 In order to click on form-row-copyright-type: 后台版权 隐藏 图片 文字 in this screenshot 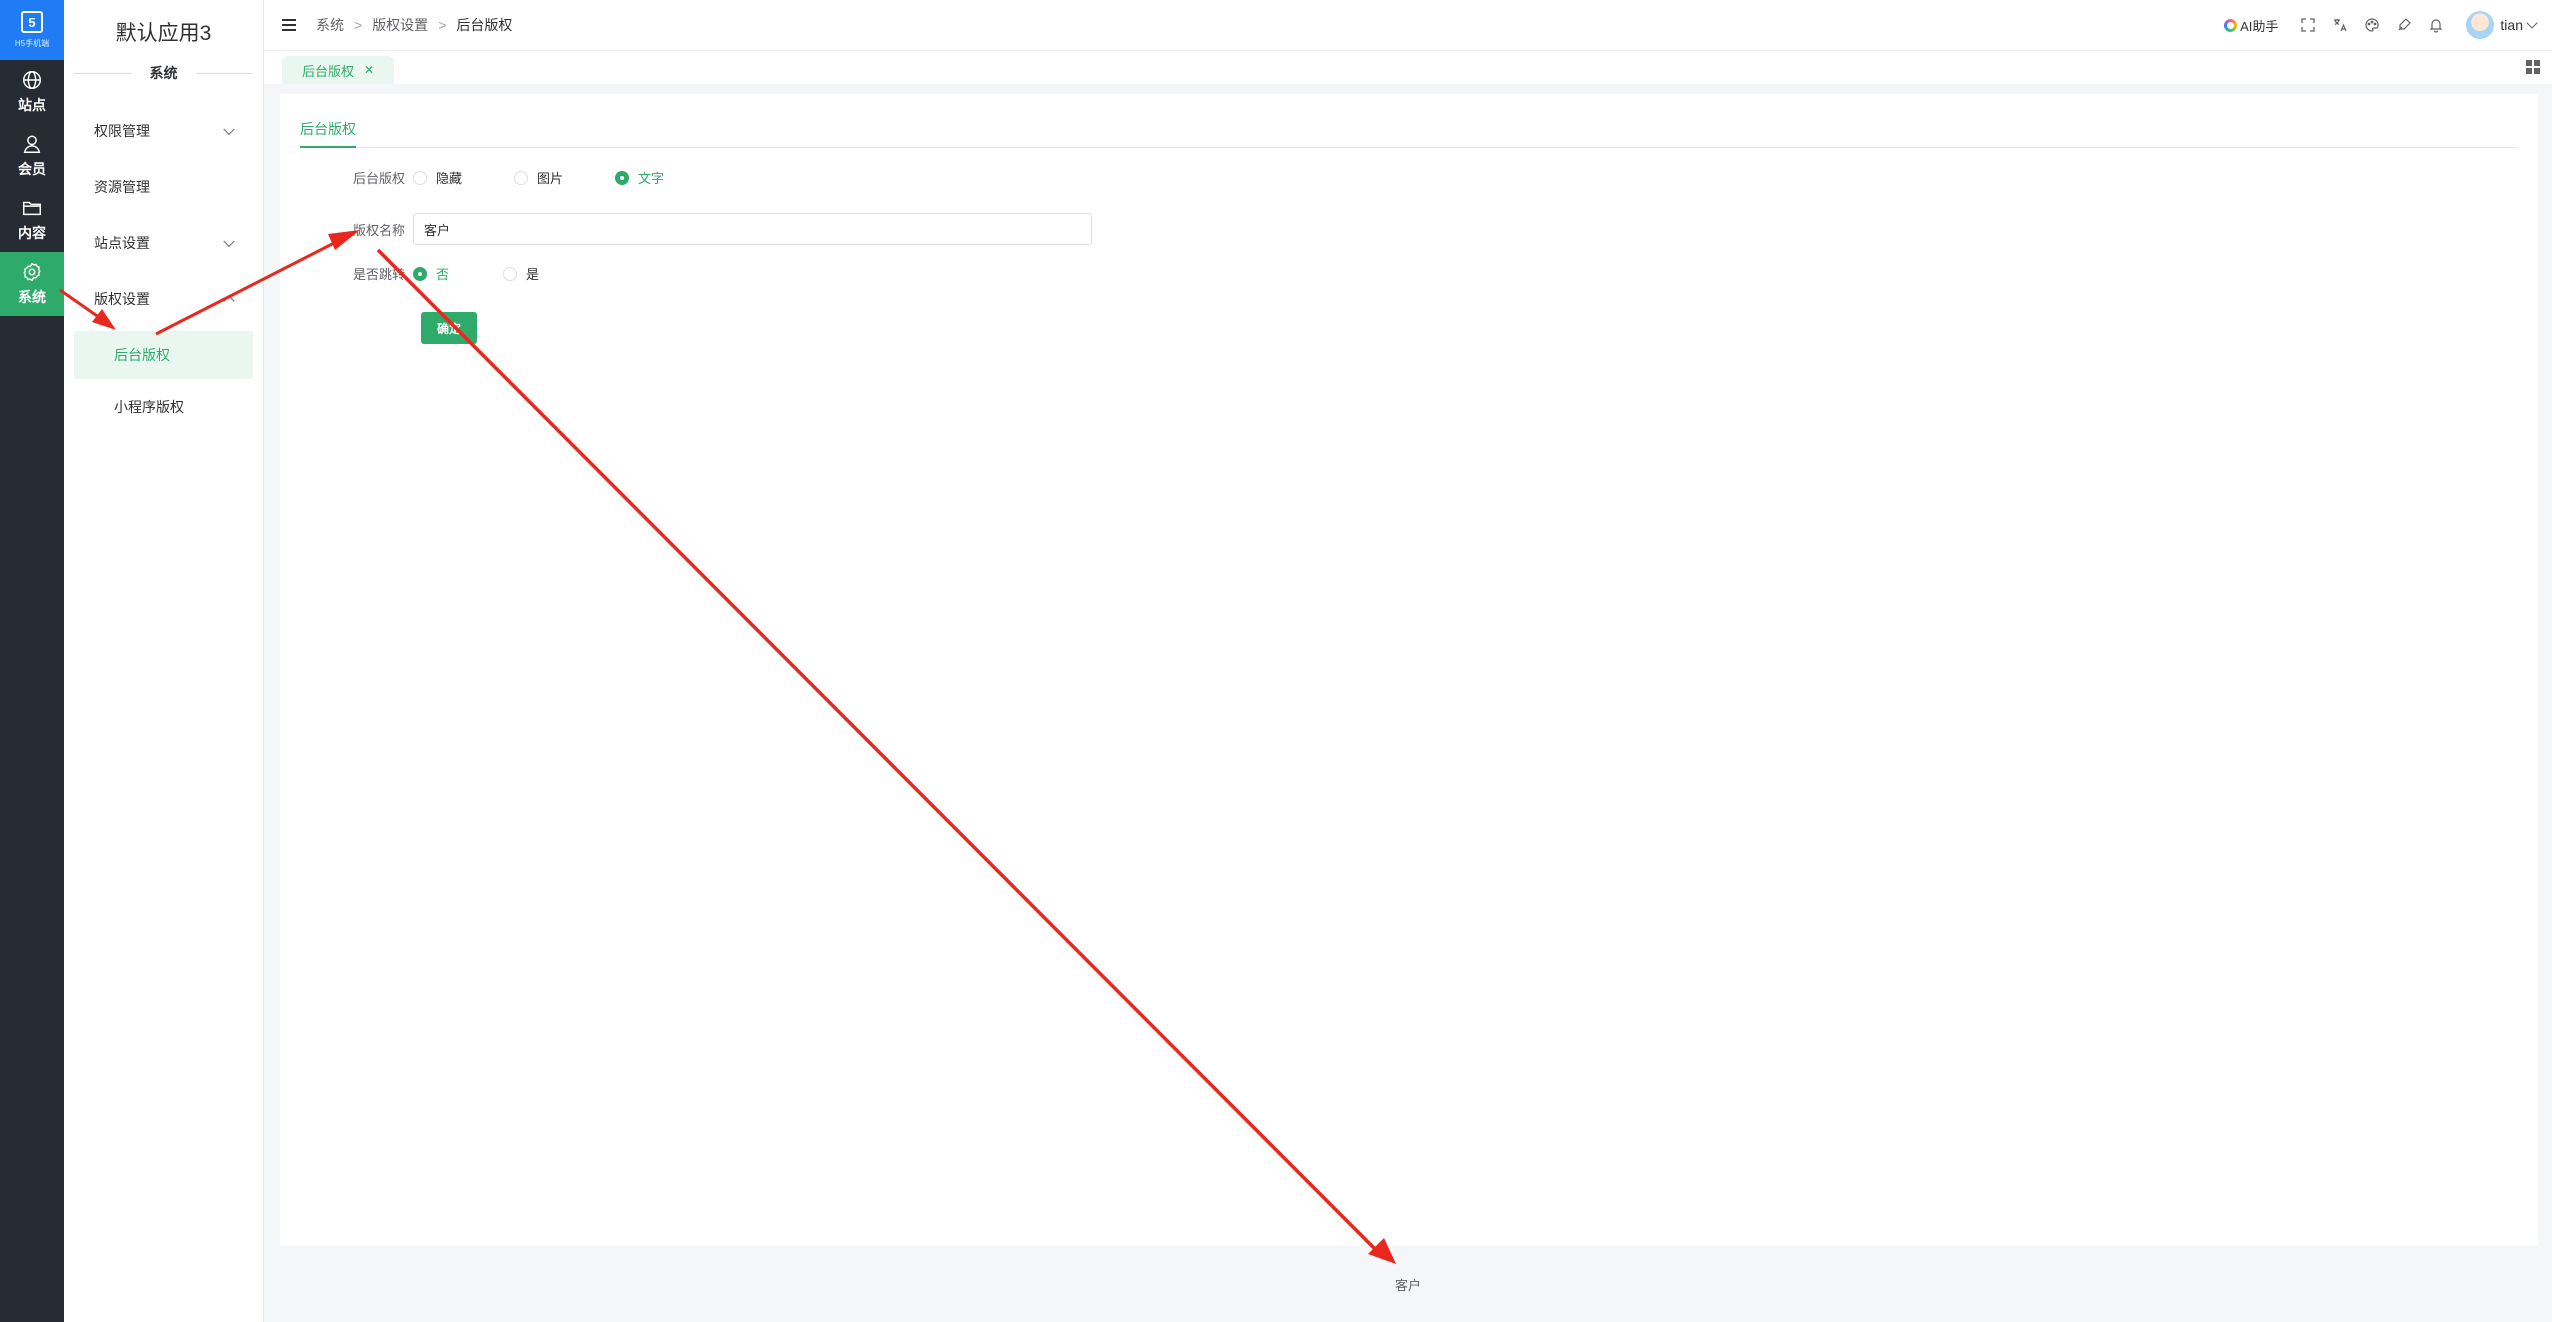, I will do `click(498, 177)`.